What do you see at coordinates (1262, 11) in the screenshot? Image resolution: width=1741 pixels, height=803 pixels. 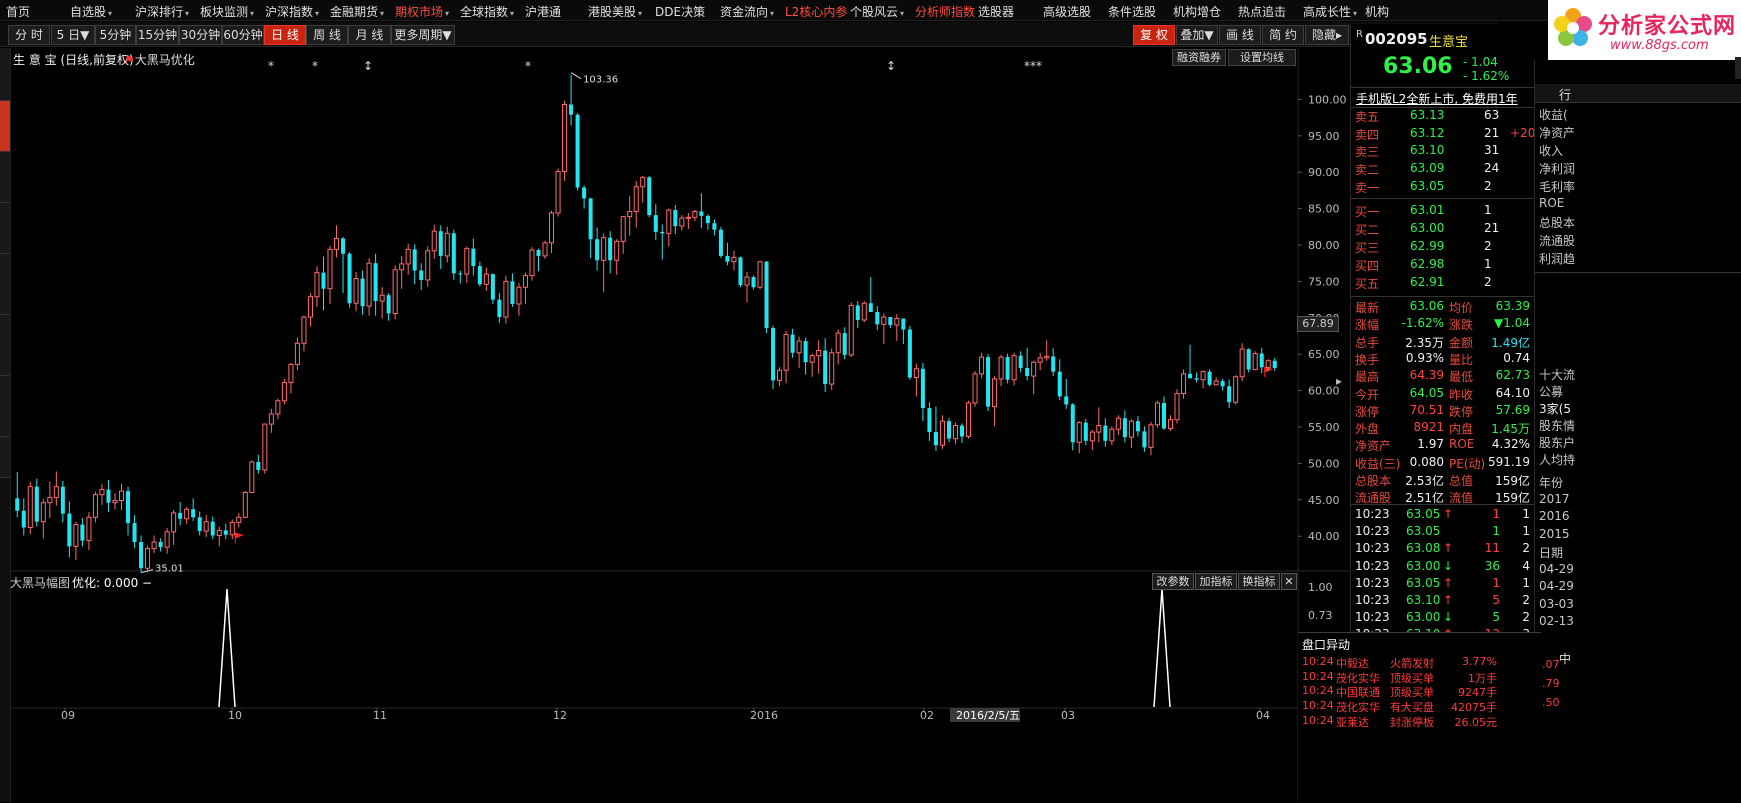 I see `menu-item-19: 热点追击` at bounding box center [1262, 11].